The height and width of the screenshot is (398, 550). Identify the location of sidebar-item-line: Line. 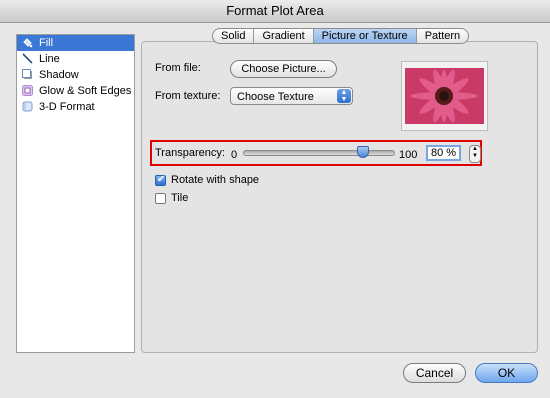
(75, 59).